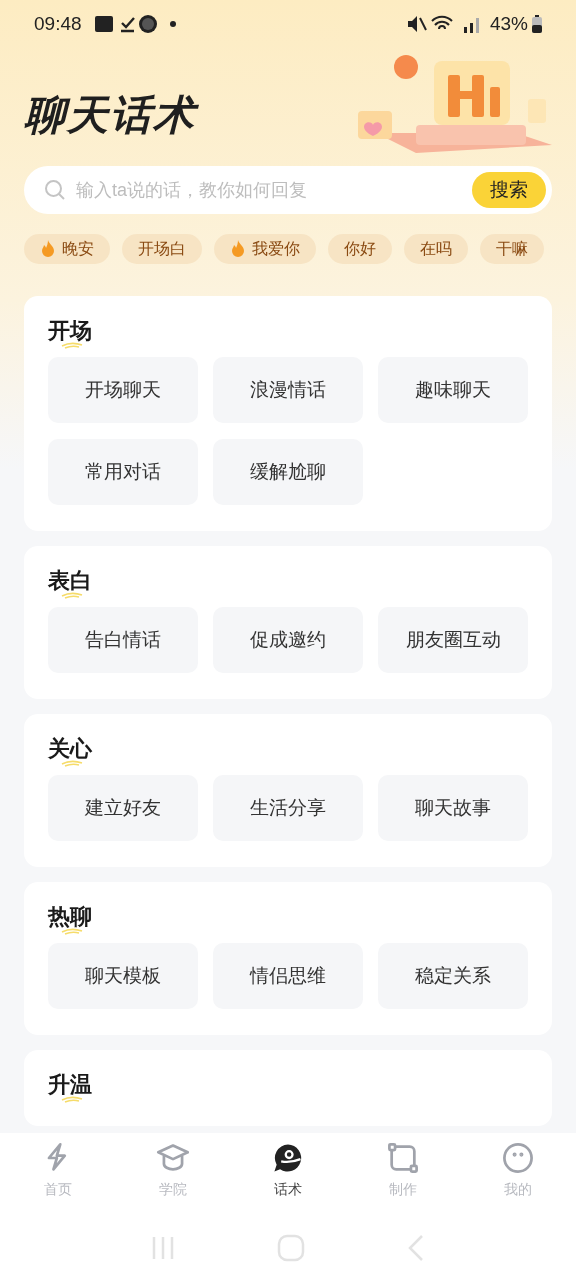 The height and width of the screenshot is (1280, 576). Describe the element at coordinates (70, 1085) in the screenshot. I see `section-title: 升温` at that location.